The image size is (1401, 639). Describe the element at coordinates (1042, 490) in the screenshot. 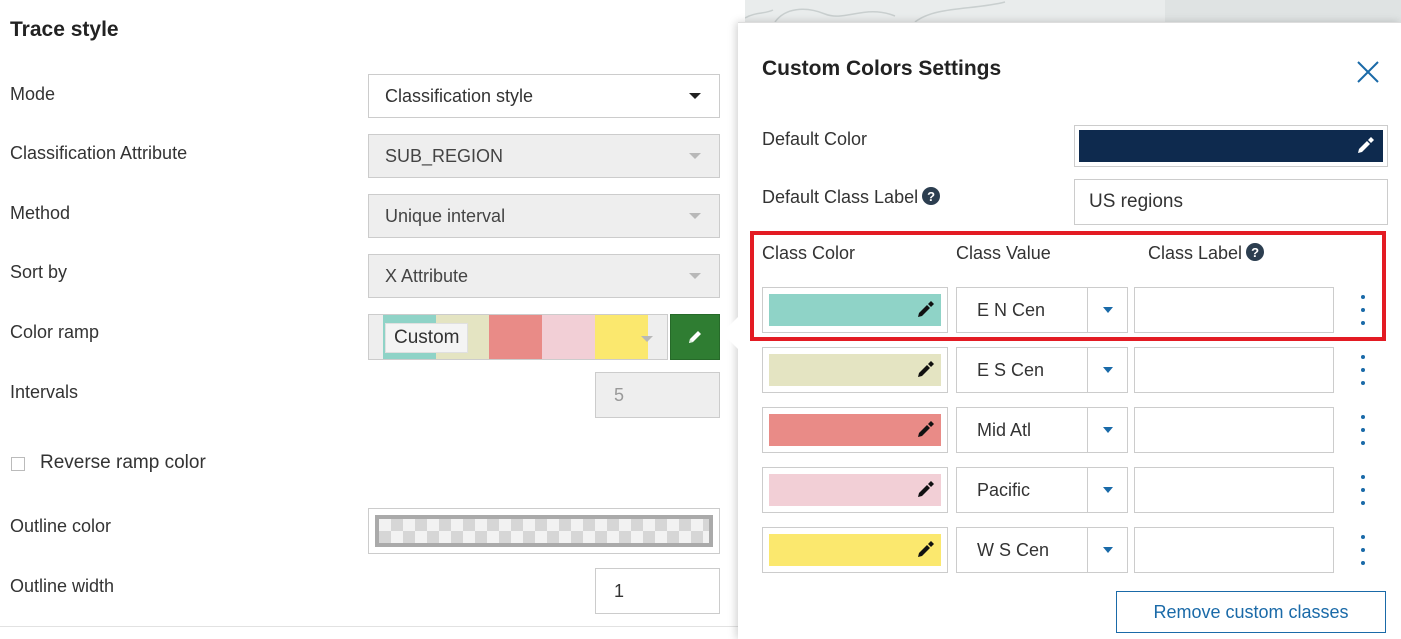

I see `class-value-select: Pacific` at that location.